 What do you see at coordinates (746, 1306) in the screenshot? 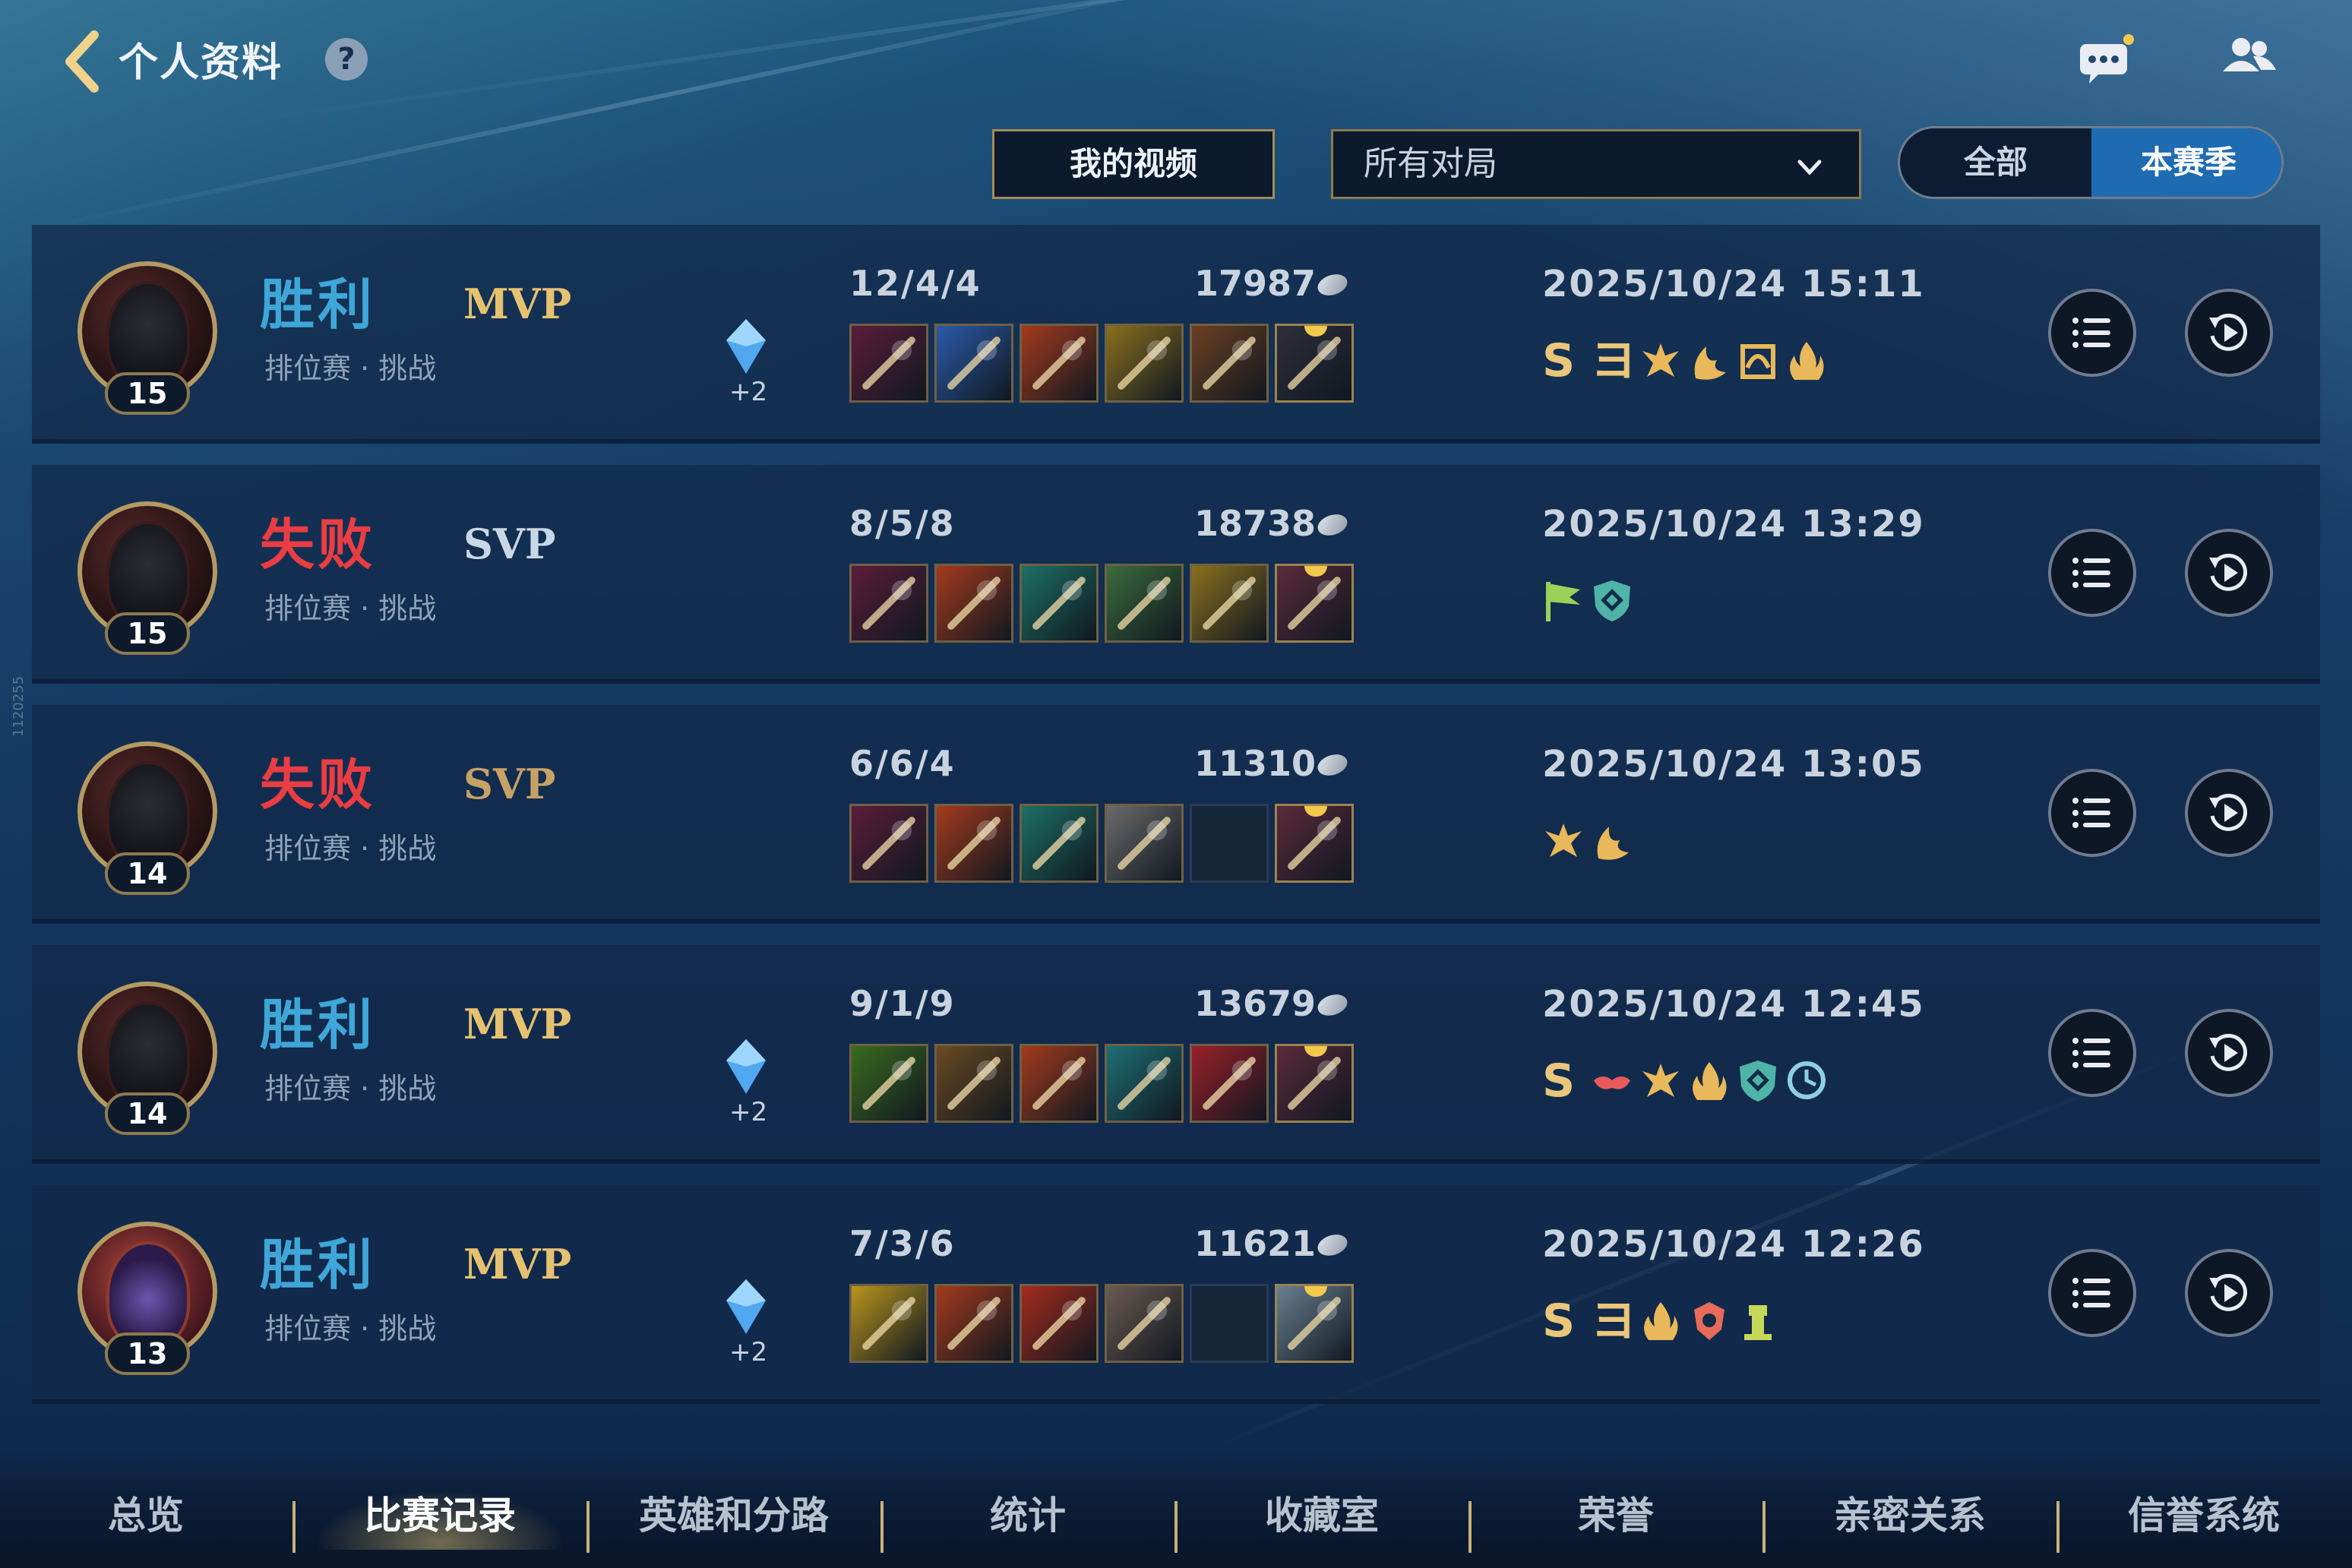
I see `rank-star-gem-icon` at bounding box center [746, 1306].